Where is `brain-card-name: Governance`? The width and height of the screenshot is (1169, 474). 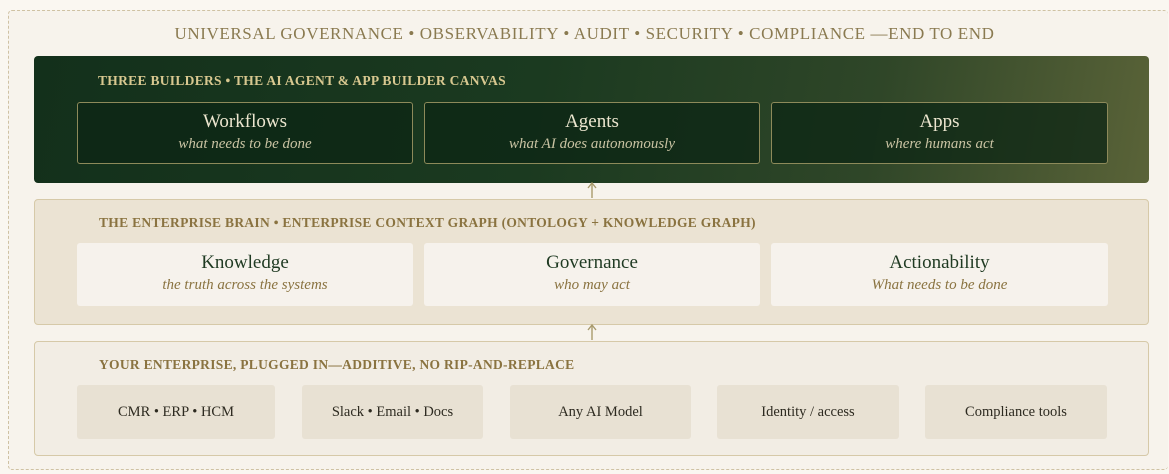
brain-card-name: Governance is located at coordinates (592, 262).